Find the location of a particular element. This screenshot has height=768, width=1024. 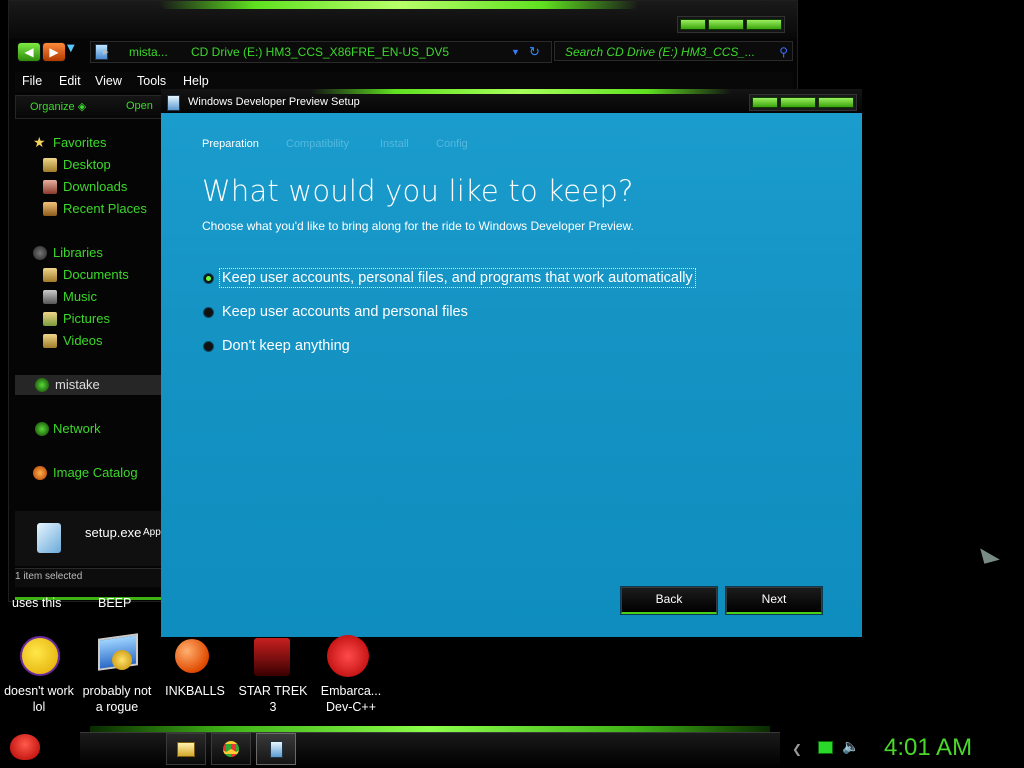

search-input: Search CD Drive (E:) HM3_CCS_... ⚲ is located at coordinates (673, 51).